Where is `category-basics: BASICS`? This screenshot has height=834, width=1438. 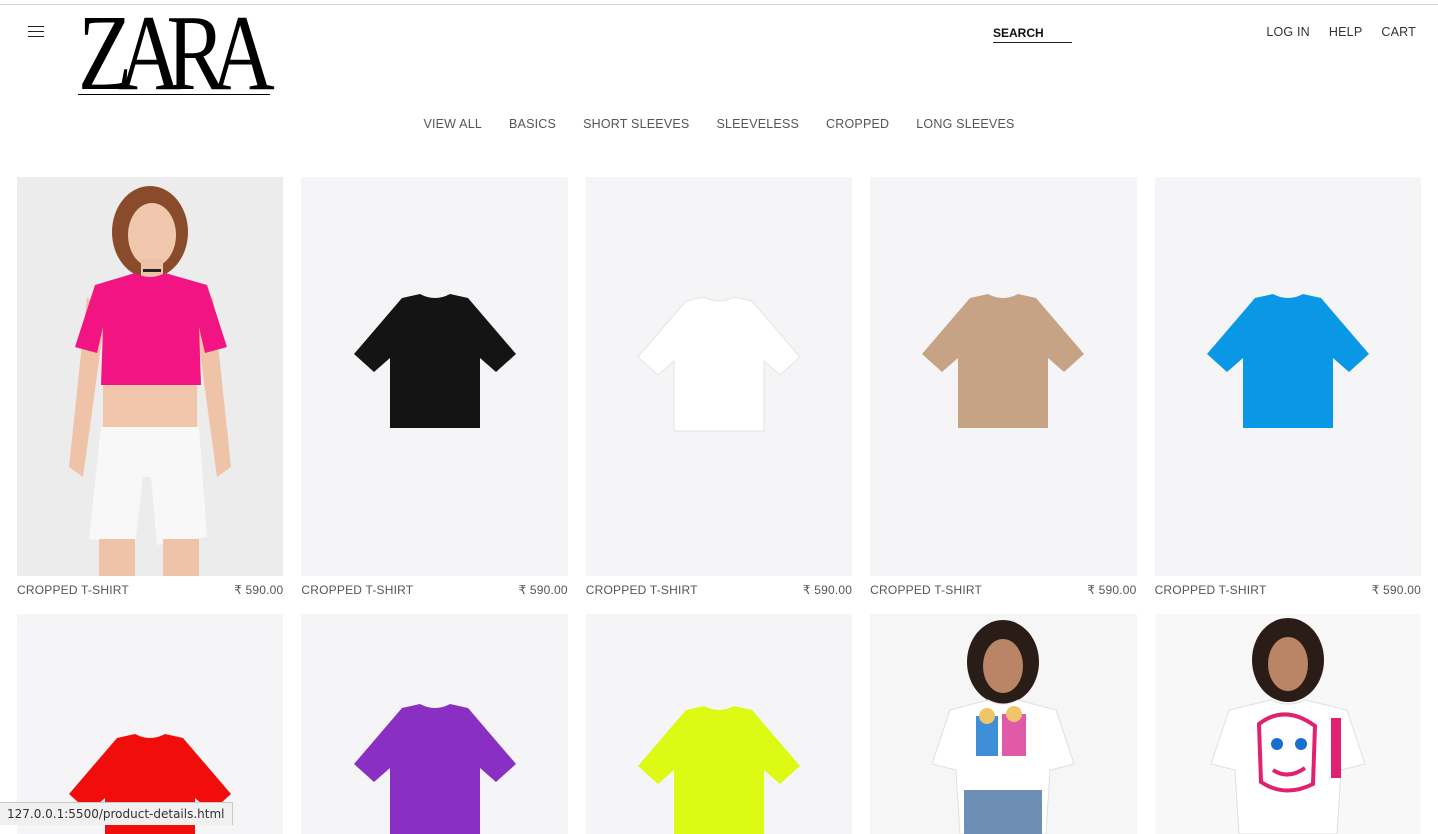 category-basics: BASICS is located at coordinates (532, 124).